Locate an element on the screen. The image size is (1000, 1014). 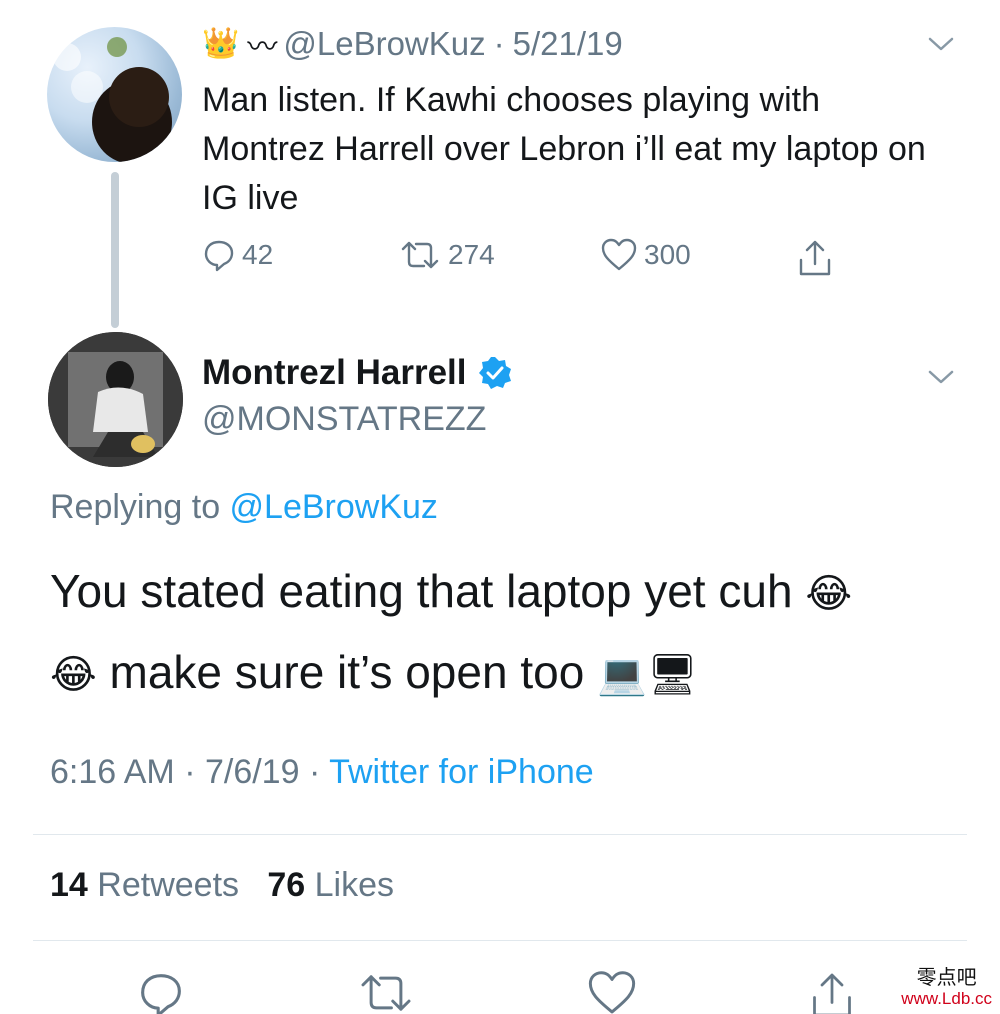
parent-avatar is located at coordinates (114, 94).